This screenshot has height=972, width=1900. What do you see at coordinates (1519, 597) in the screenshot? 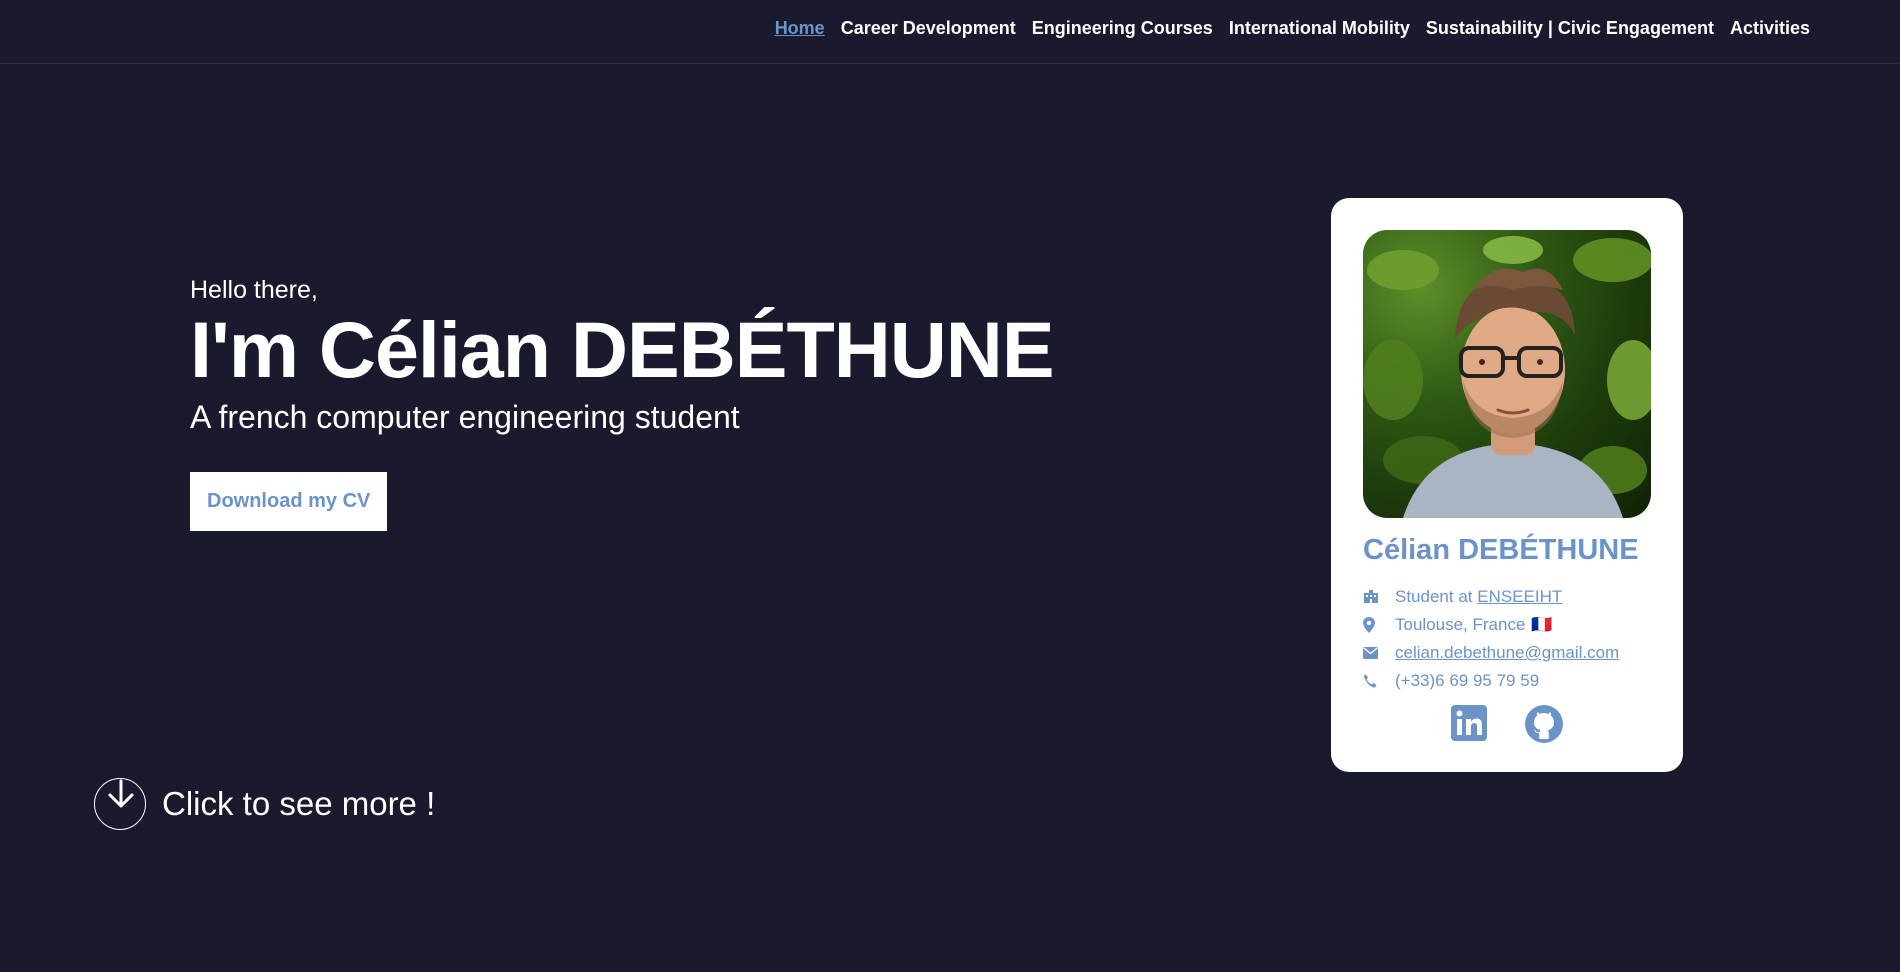
I see `school-link: ENSEEIHT` at bounding box center [1519, 597].